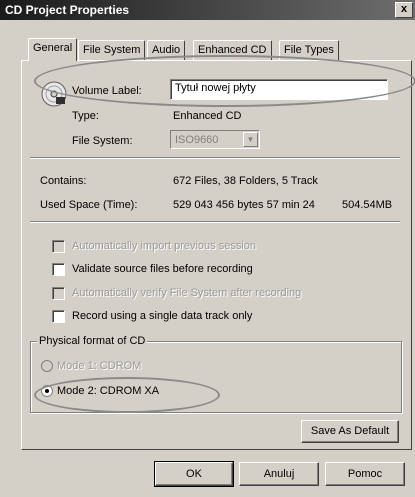 The width and height of the screenshot is (415, 497). What do you see at coordinates (47, 366) in the screenshot?
I see `mode1-radio` at bounding box center [47, 366].